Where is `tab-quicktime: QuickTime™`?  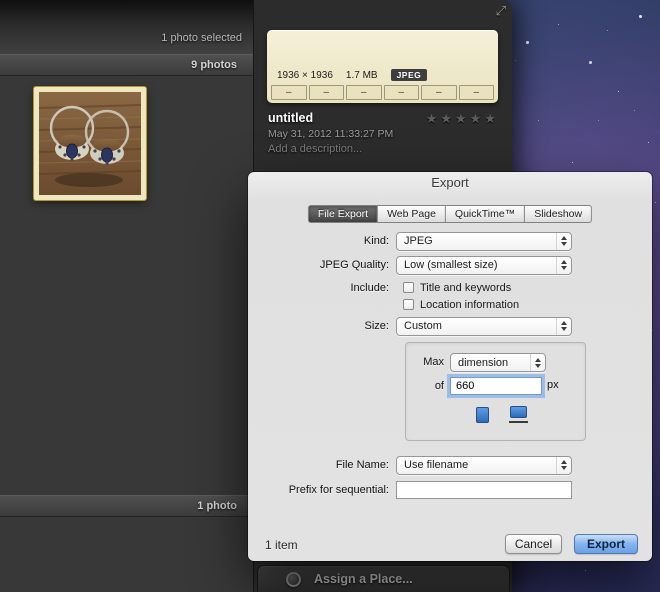 tab-quicktime: QuickTime™ is located at coordinates (485, 214).